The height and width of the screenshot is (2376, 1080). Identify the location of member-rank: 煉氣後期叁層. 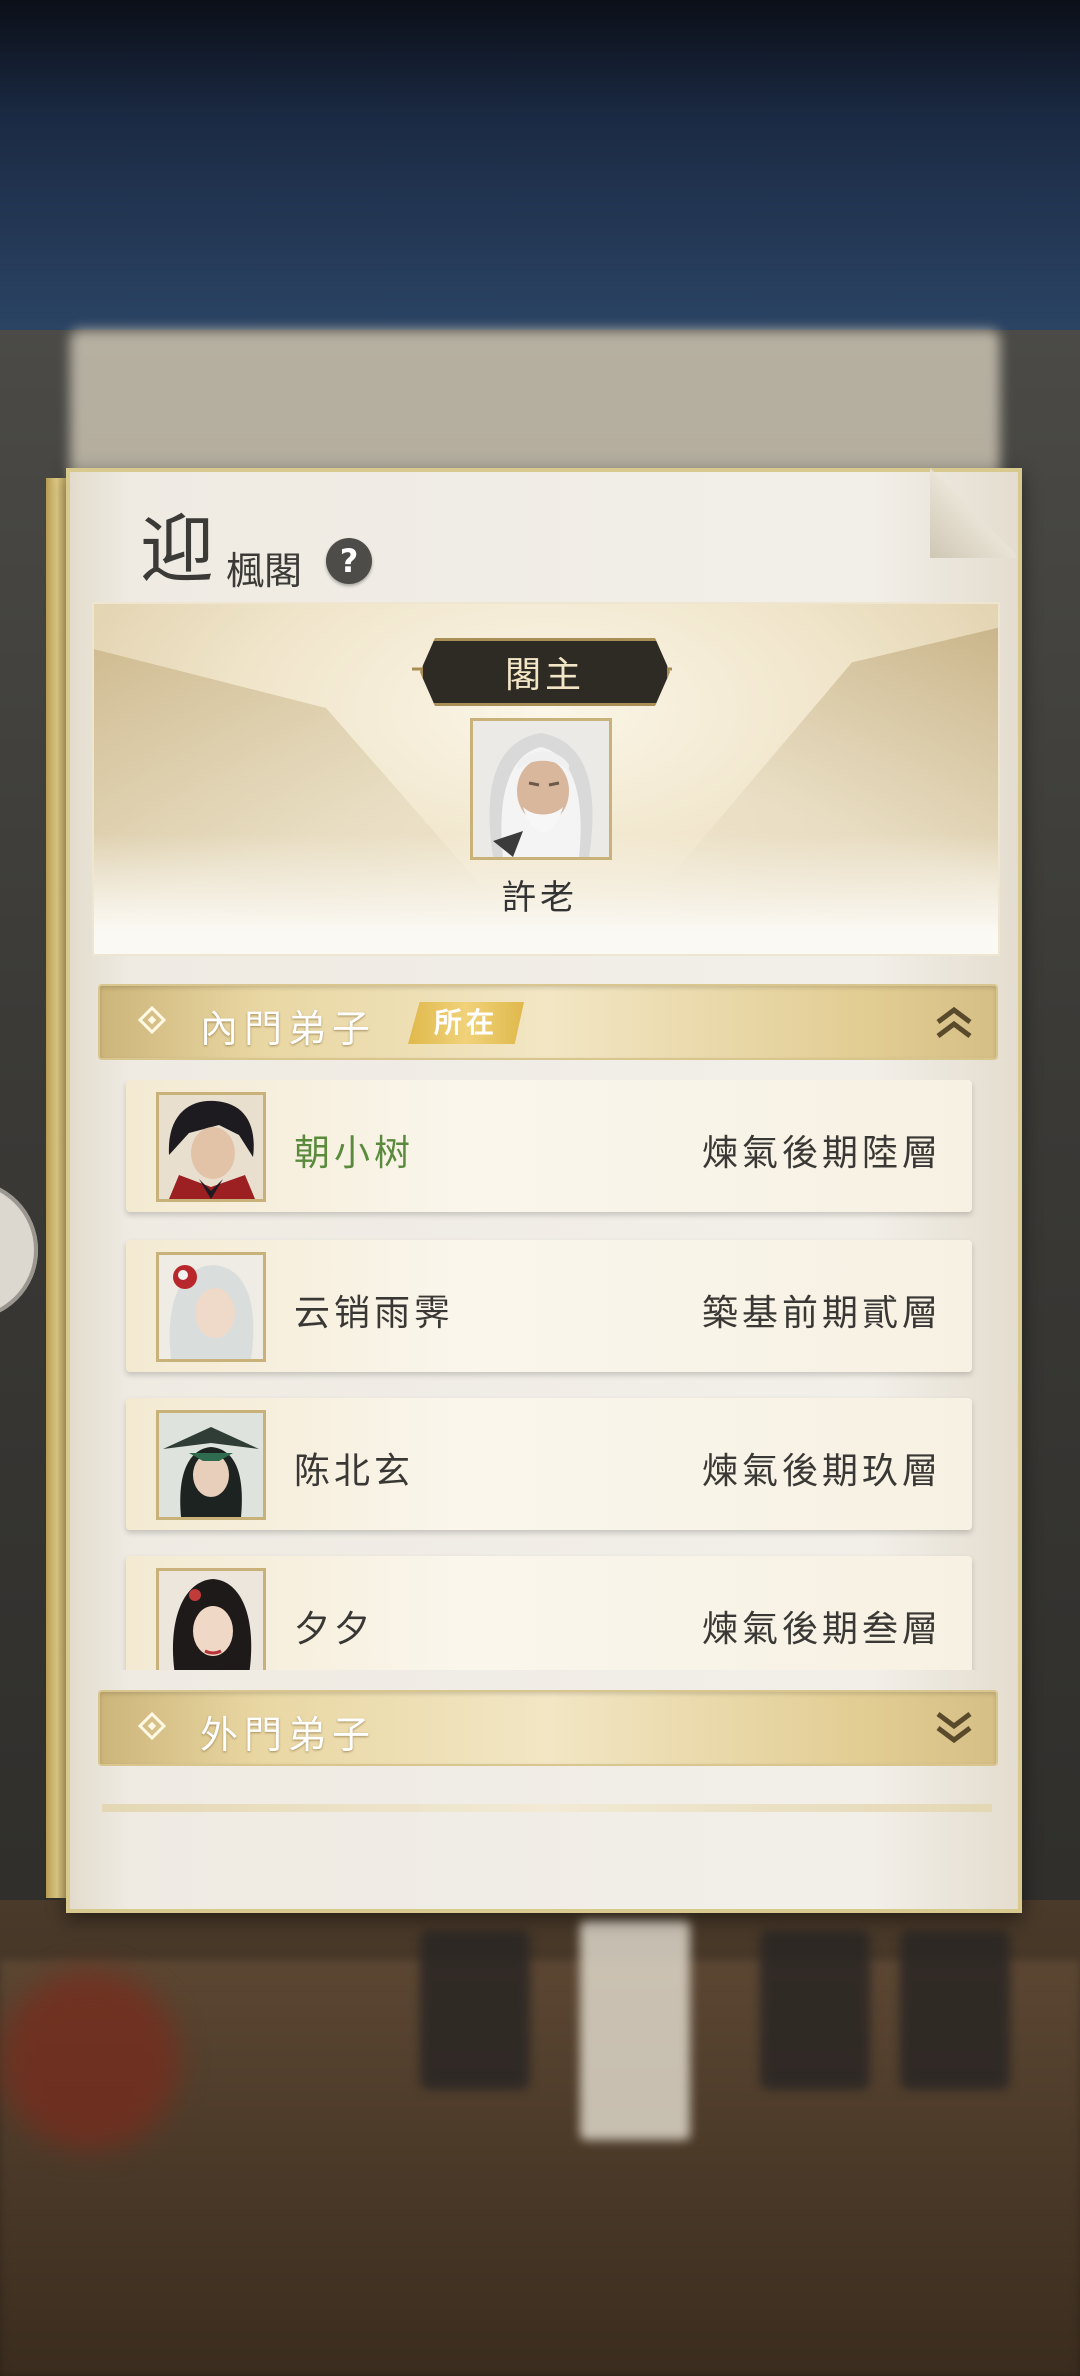
(821, 1629).